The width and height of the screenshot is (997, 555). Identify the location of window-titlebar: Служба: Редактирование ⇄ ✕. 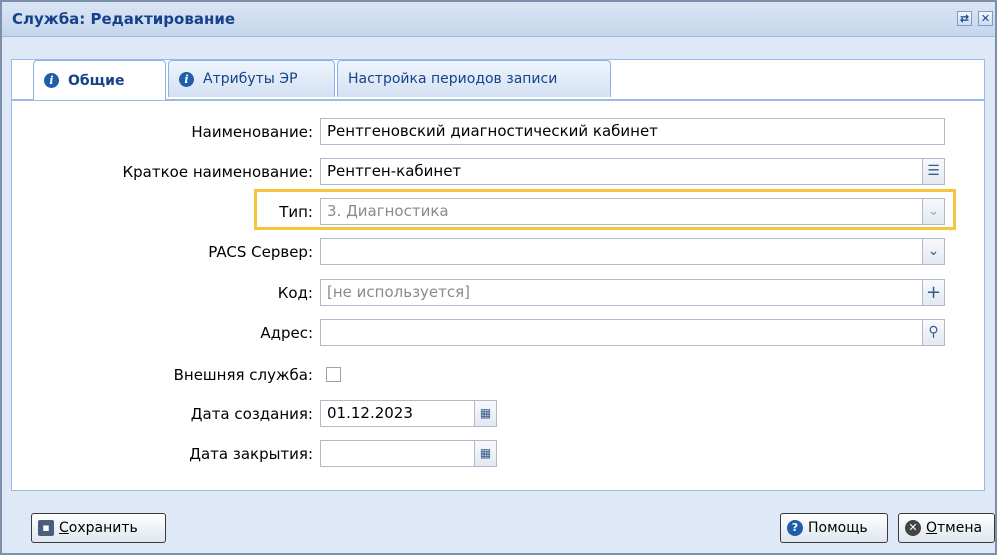
(498, 19).